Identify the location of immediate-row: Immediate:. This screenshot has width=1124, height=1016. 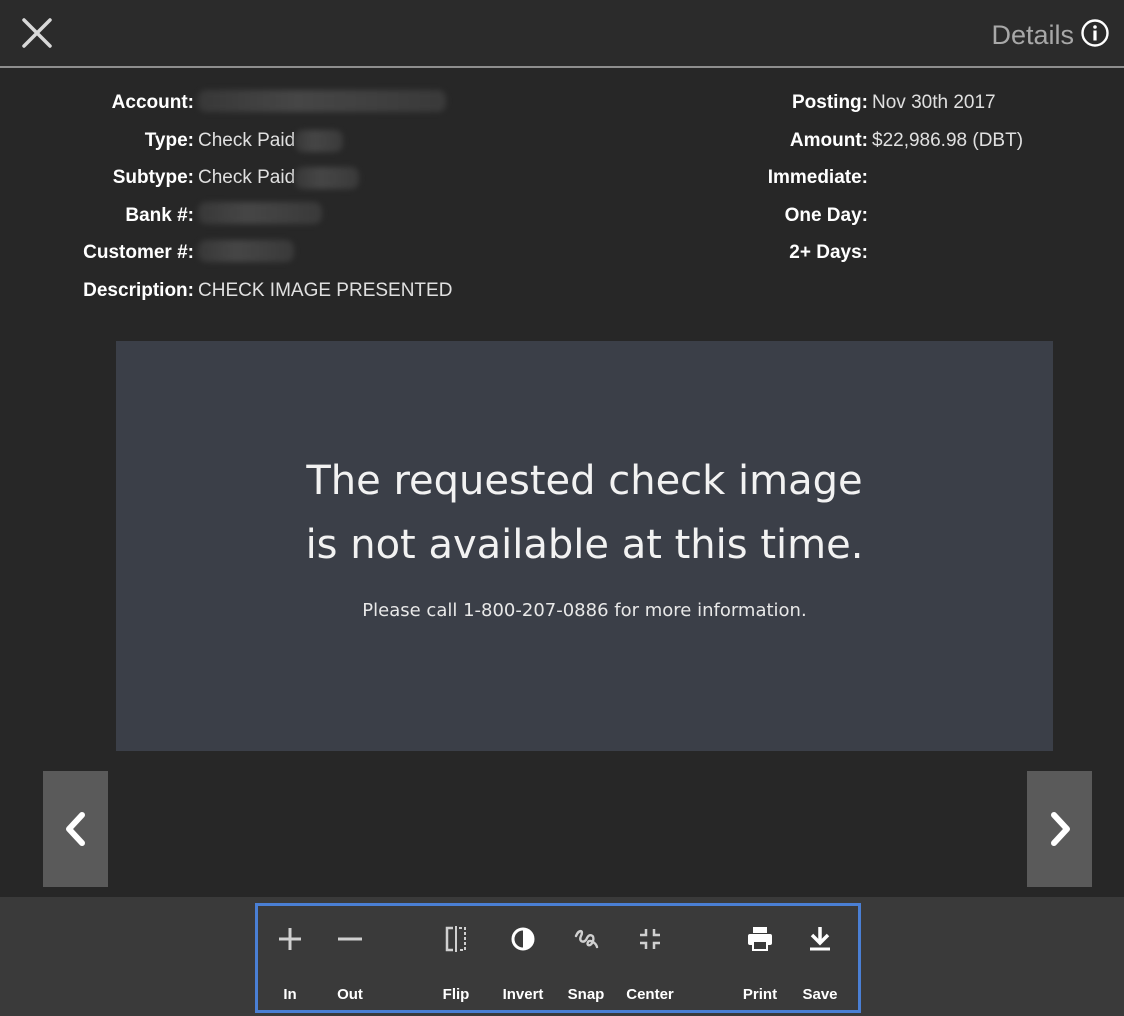
(861, 178).